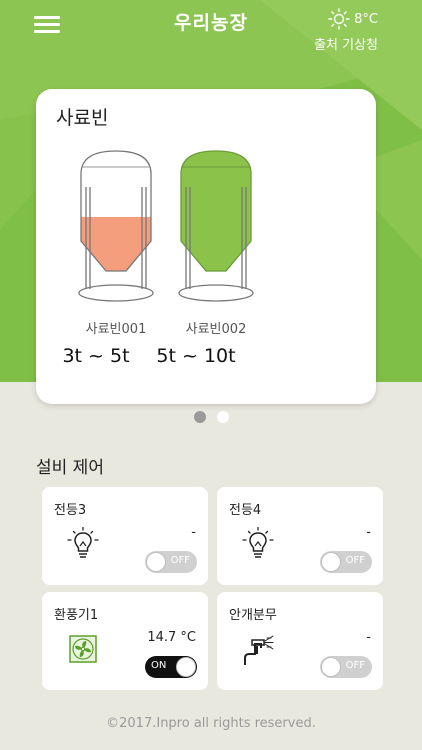 The image size is (422, 750). I want to click on footer-copyright: ©2017.Inpro all rights reserved., so click(211, 723).